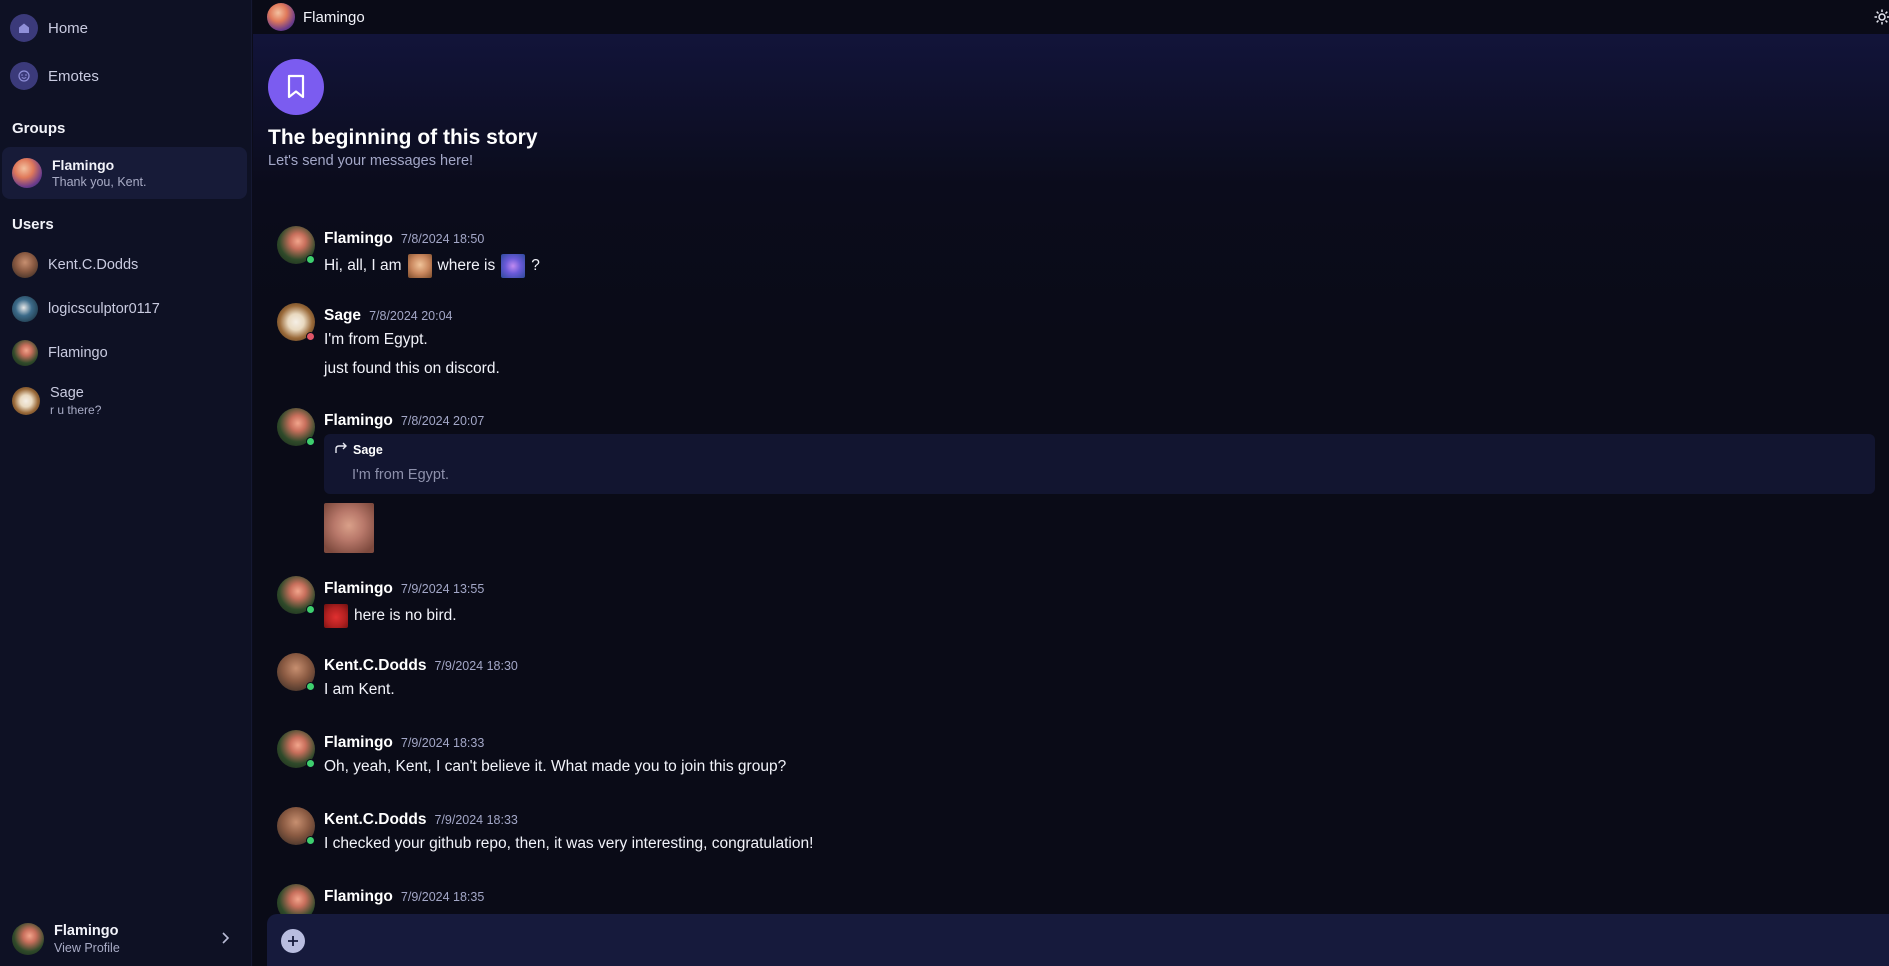 The height and width of the screenshot is (966, 1889). I want to click on reply-quote: Sage I'm from Egypt., so click(1099, 464).